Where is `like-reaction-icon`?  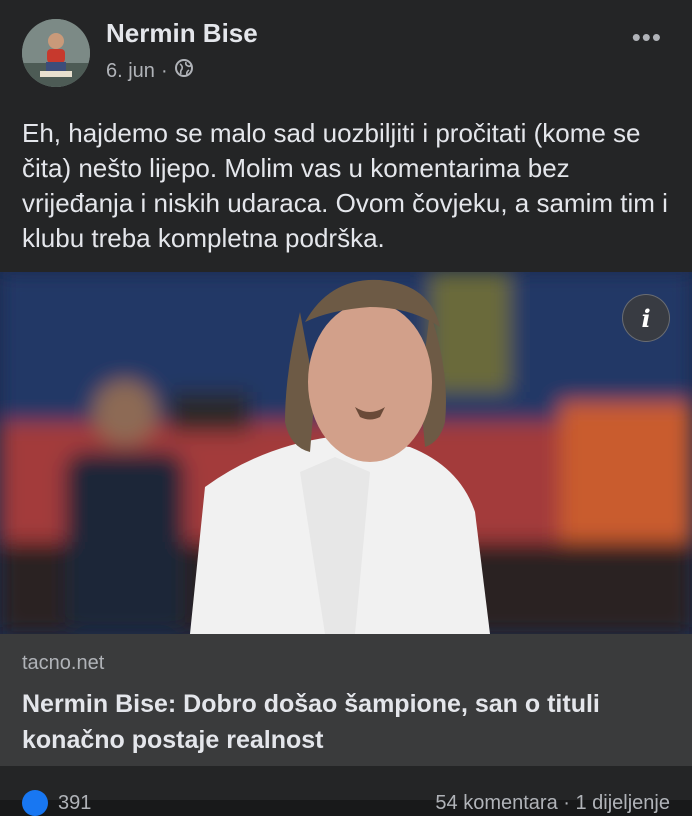 like-reaction-icon is located at coordinates (35, 803).